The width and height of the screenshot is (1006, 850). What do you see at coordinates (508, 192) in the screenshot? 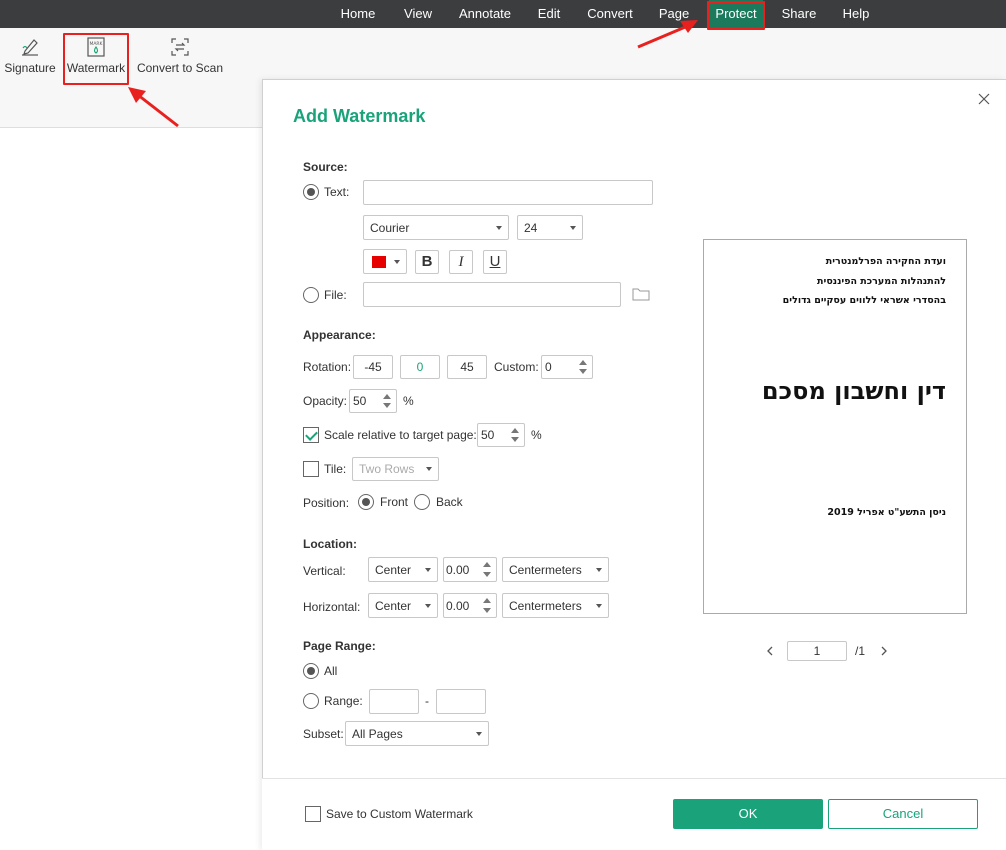
I see `watermark-text-input` at bounding box center [508, 192].